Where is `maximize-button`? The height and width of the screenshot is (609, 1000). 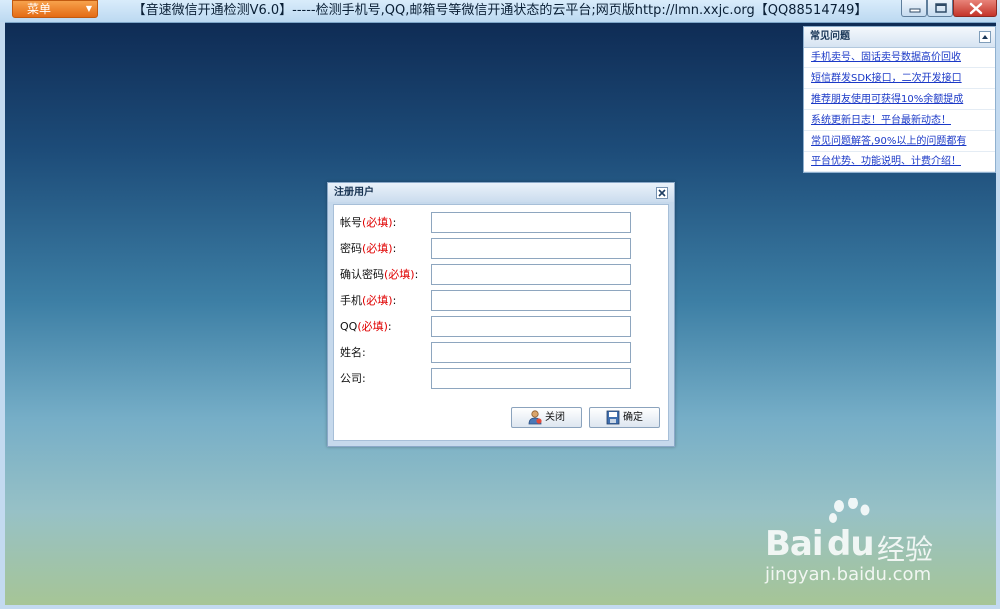 maximize-button is located at coordinates (940, 8).